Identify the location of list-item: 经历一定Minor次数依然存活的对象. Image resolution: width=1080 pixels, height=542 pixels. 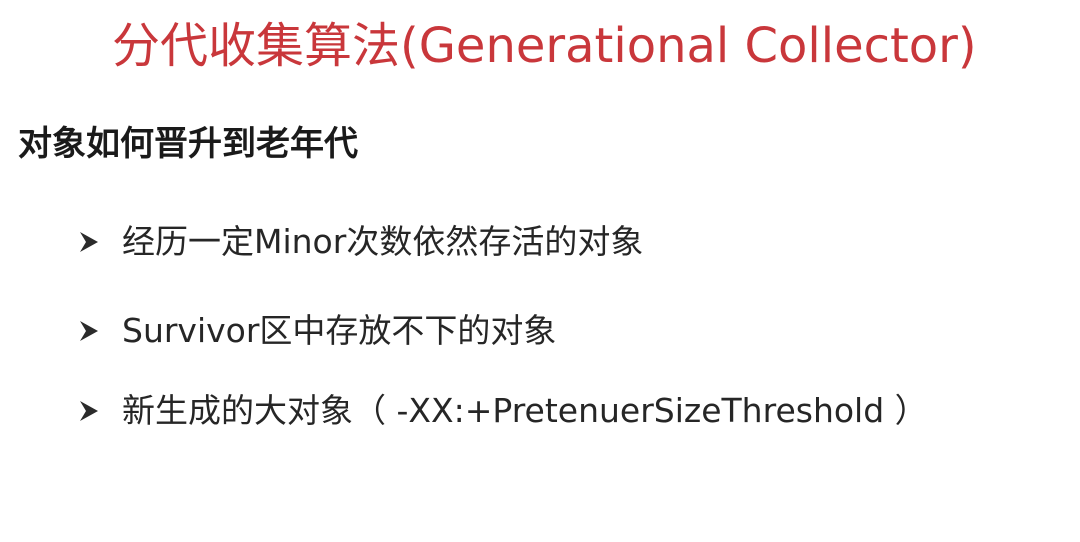
(360, 242).